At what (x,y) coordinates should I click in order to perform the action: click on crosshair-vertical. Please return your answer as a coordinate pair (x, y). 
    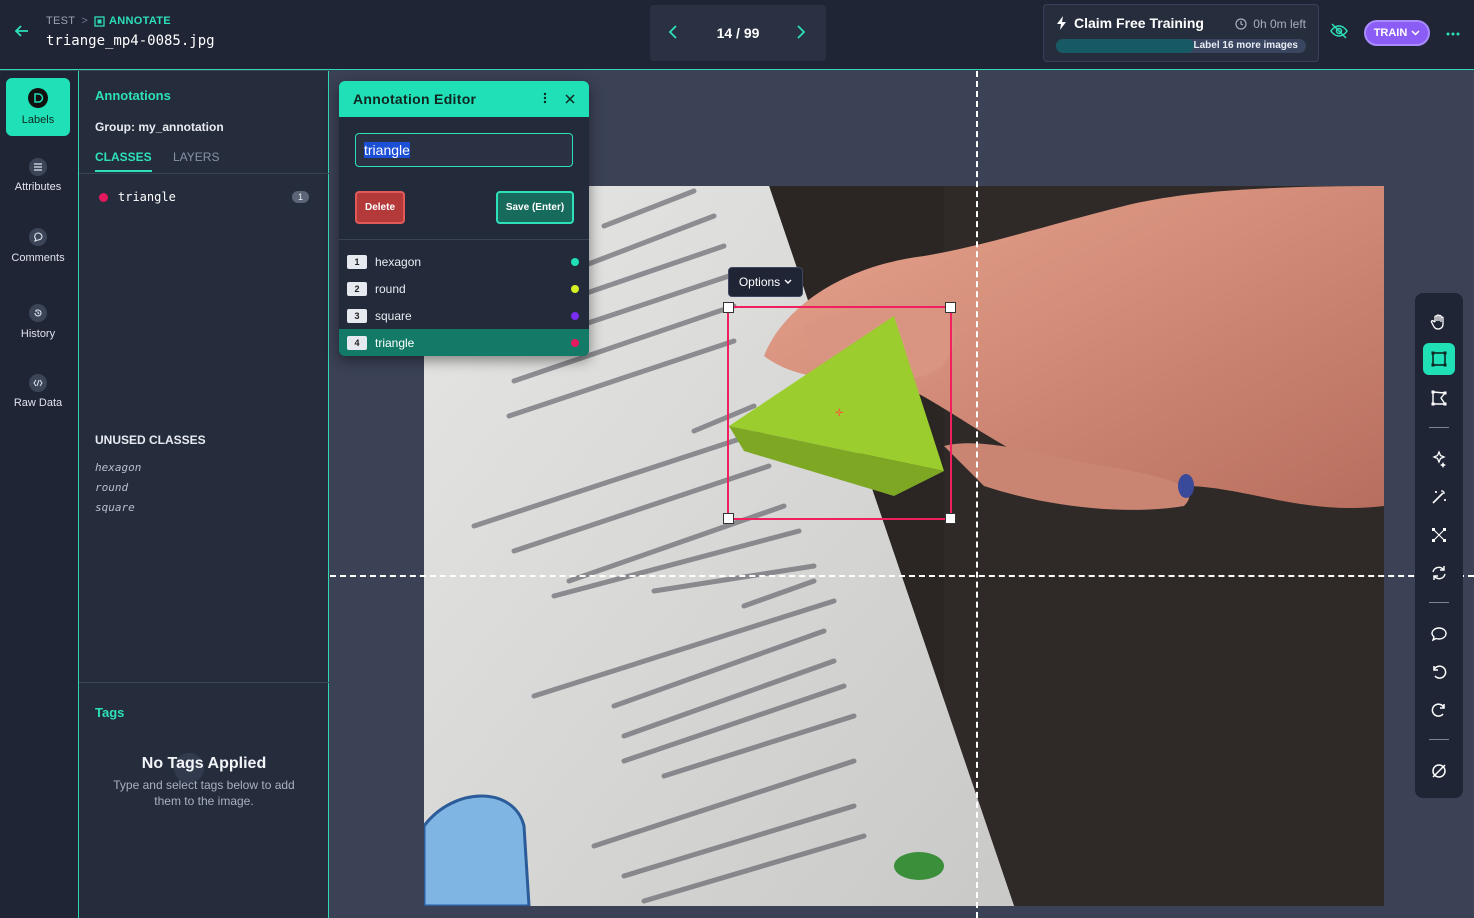
    Looking at the image, I should click on (977, 494).